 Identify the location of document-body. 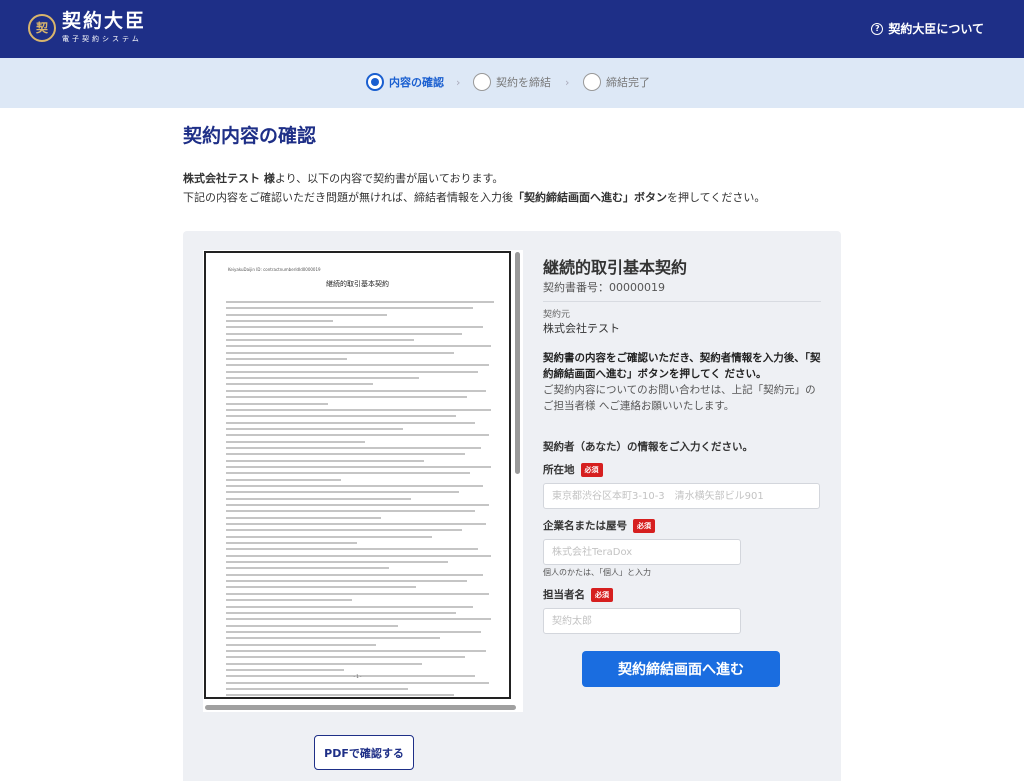
(360, 499).